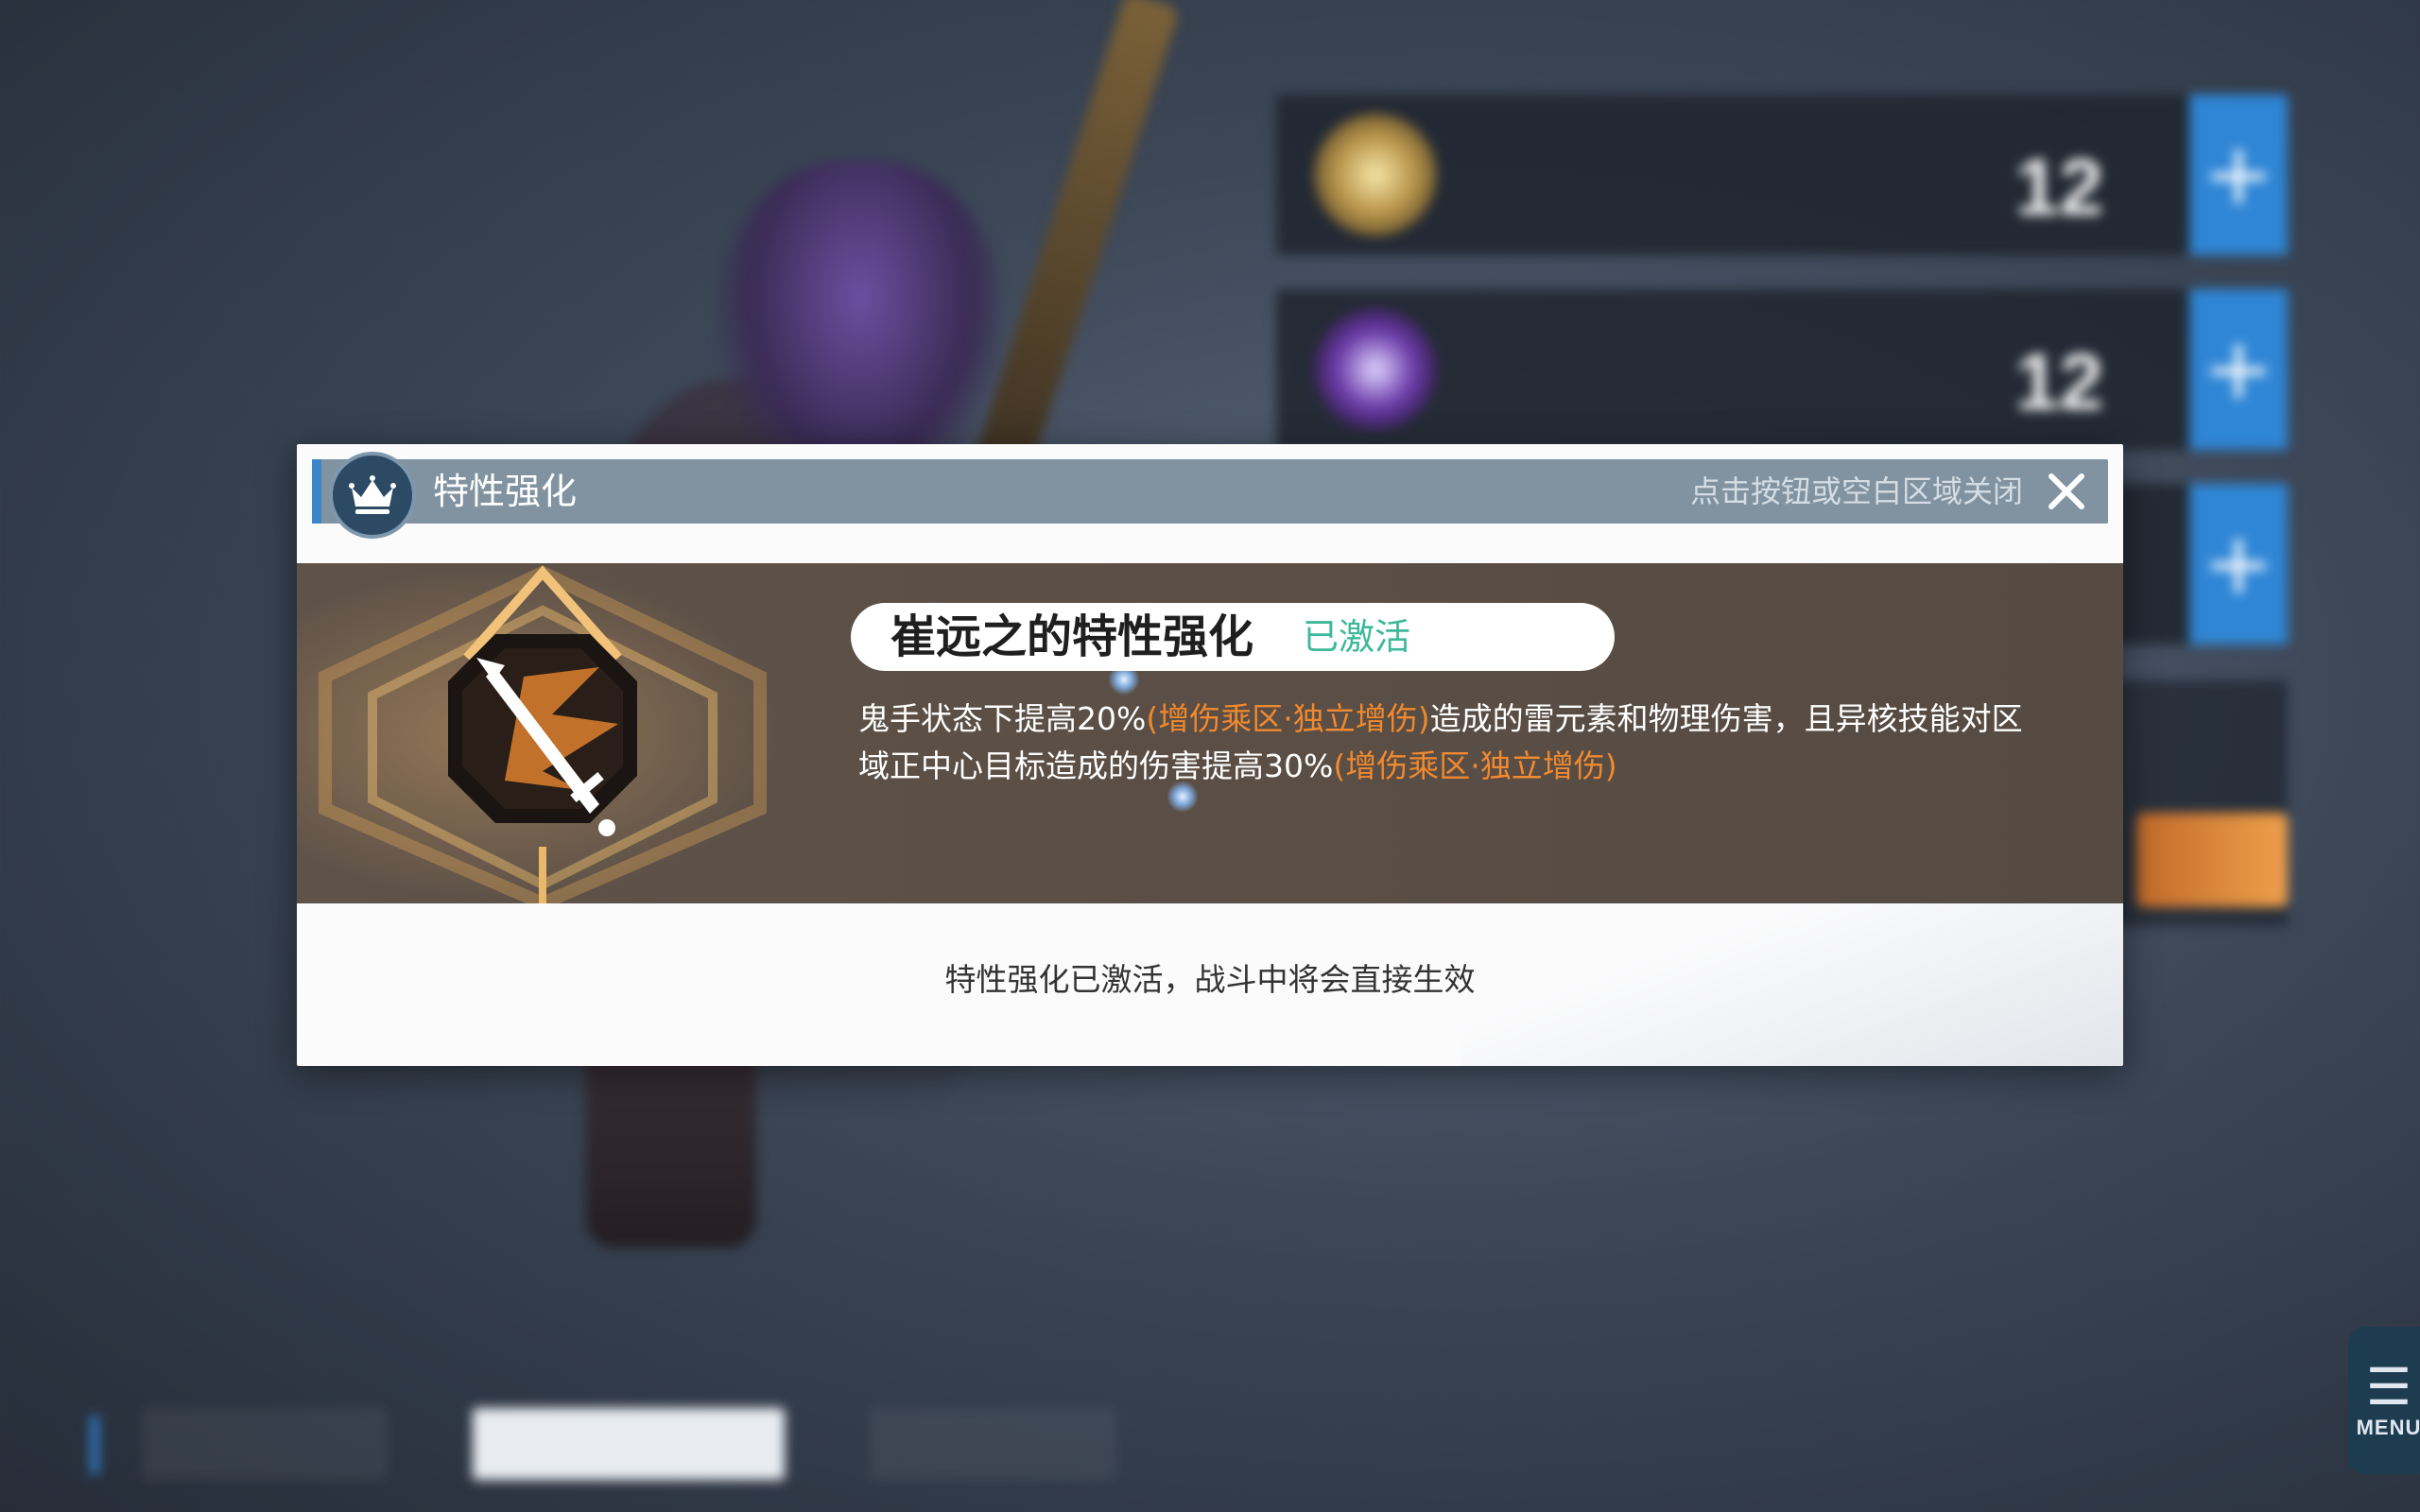 This screenshot has width=2420, height=1512. I want to click on dialog-title: 特性强化, so click(505, 491).